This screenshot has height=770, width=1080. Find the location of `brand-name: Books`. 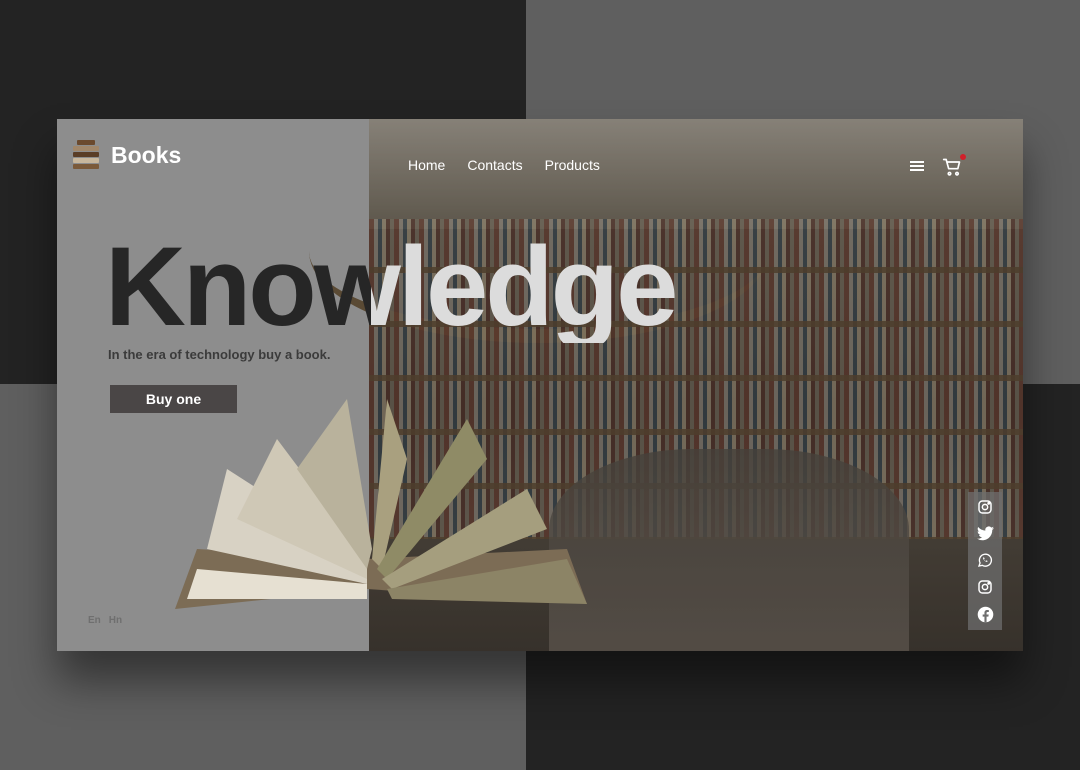

brand-name: Books is located at coordinates (146, 154).